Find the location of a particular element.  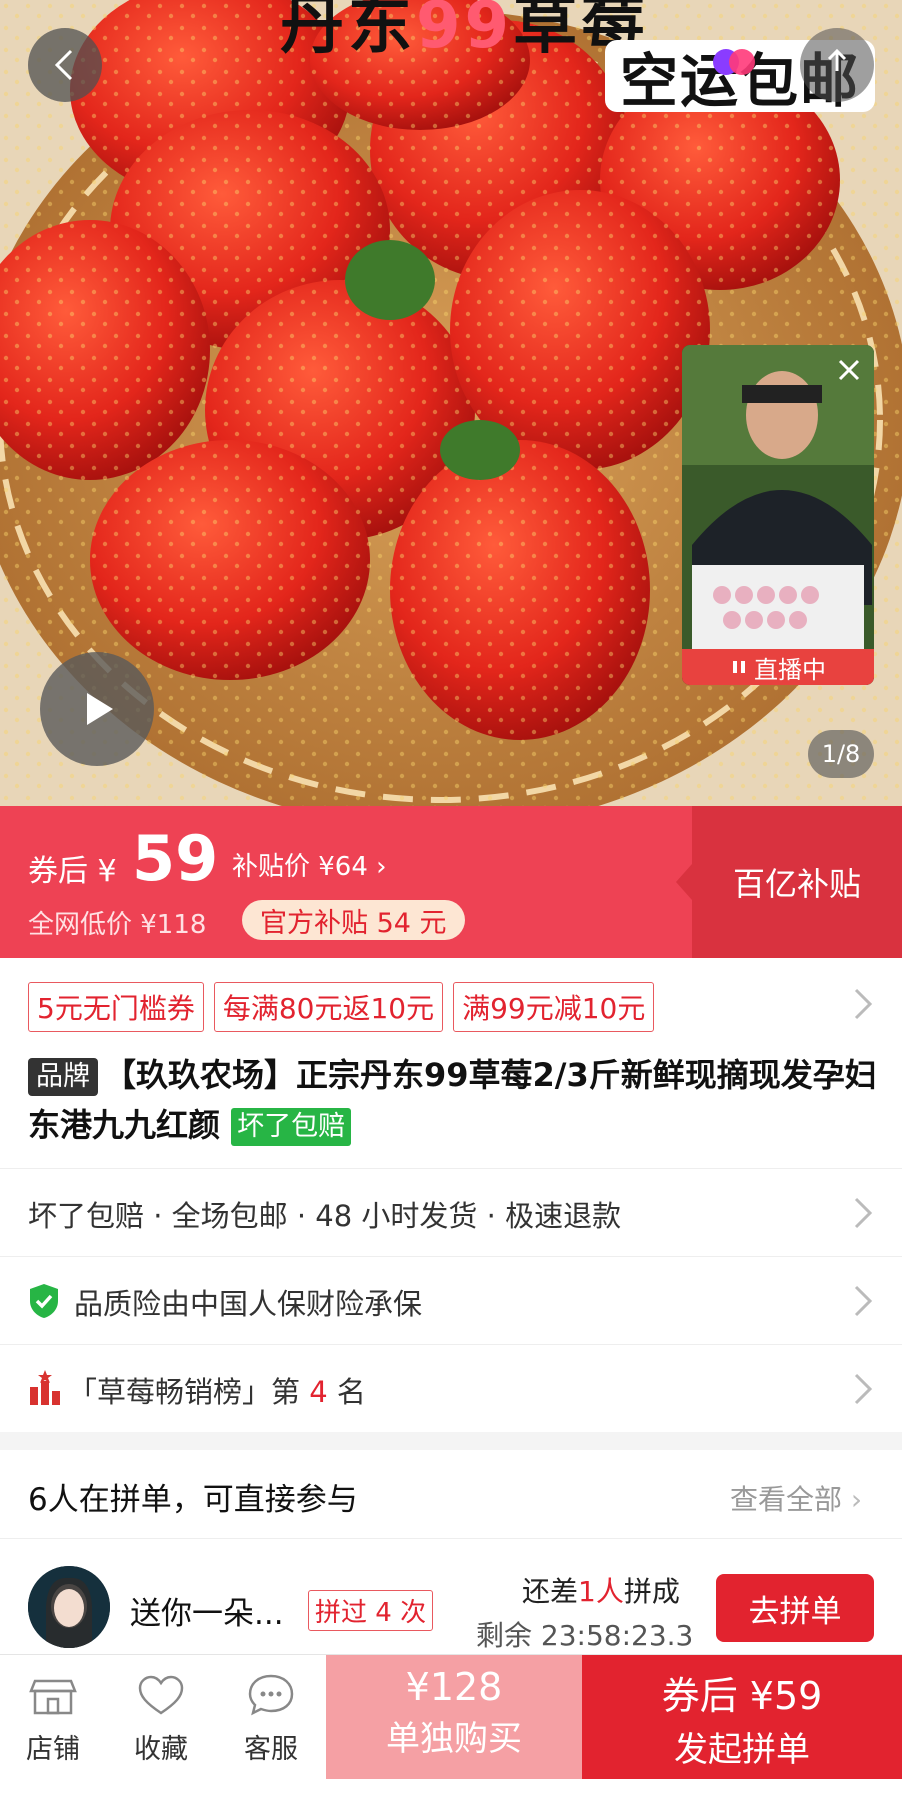

group-label: 发起拼单 is located at coordinates (742, 1750).